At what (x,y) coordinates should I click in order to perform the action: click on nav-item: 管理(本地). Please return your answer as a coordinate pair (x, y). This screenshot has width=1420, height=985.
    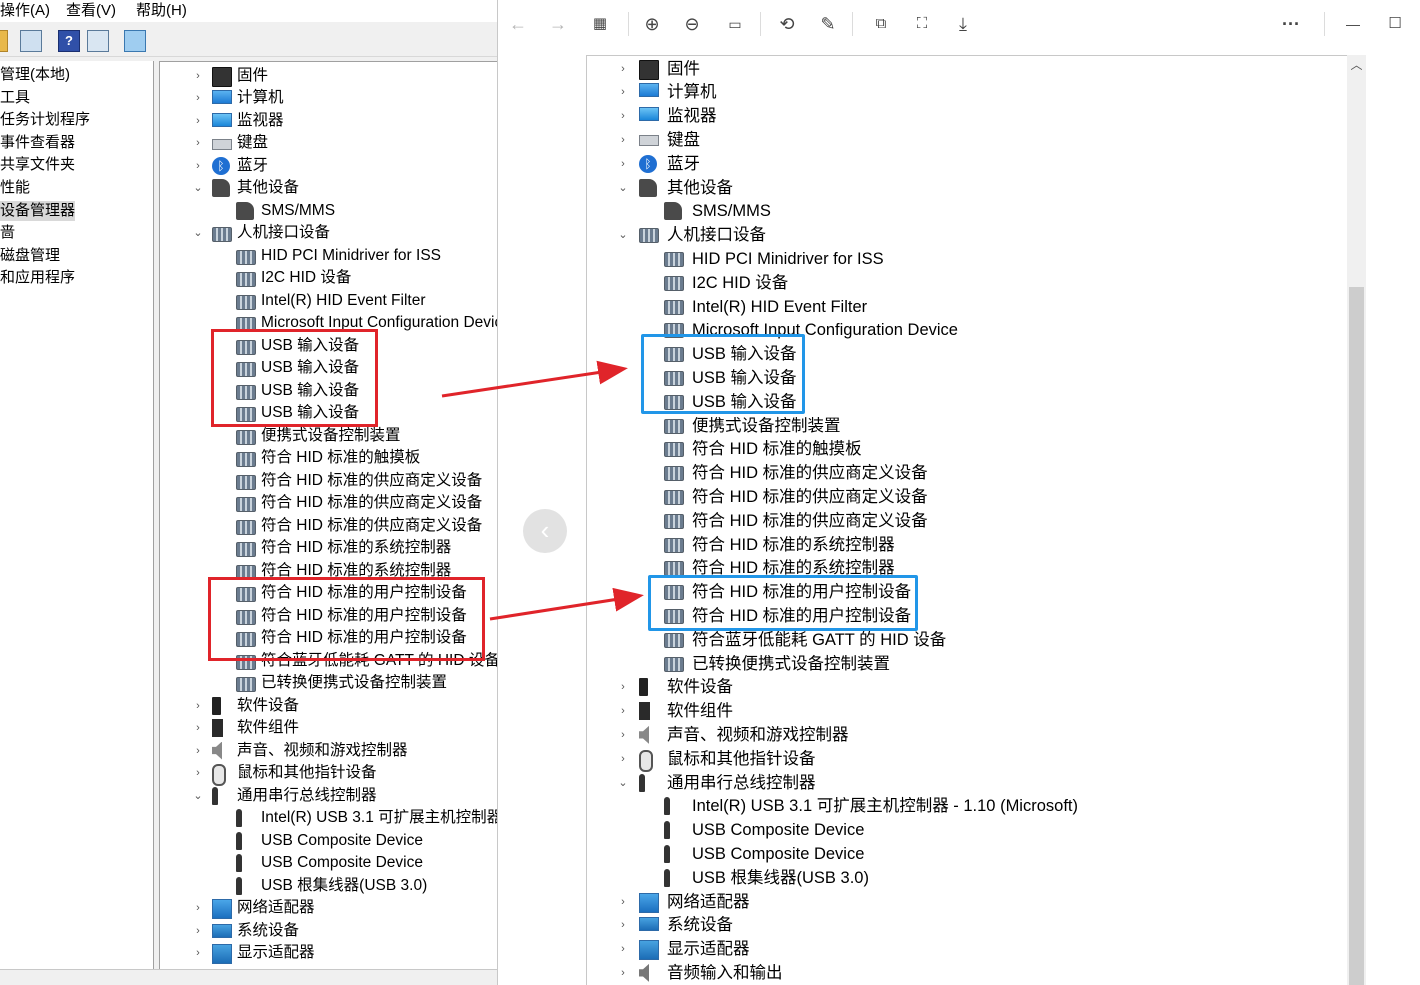
    Looking at the image, I should click on (35, 75).